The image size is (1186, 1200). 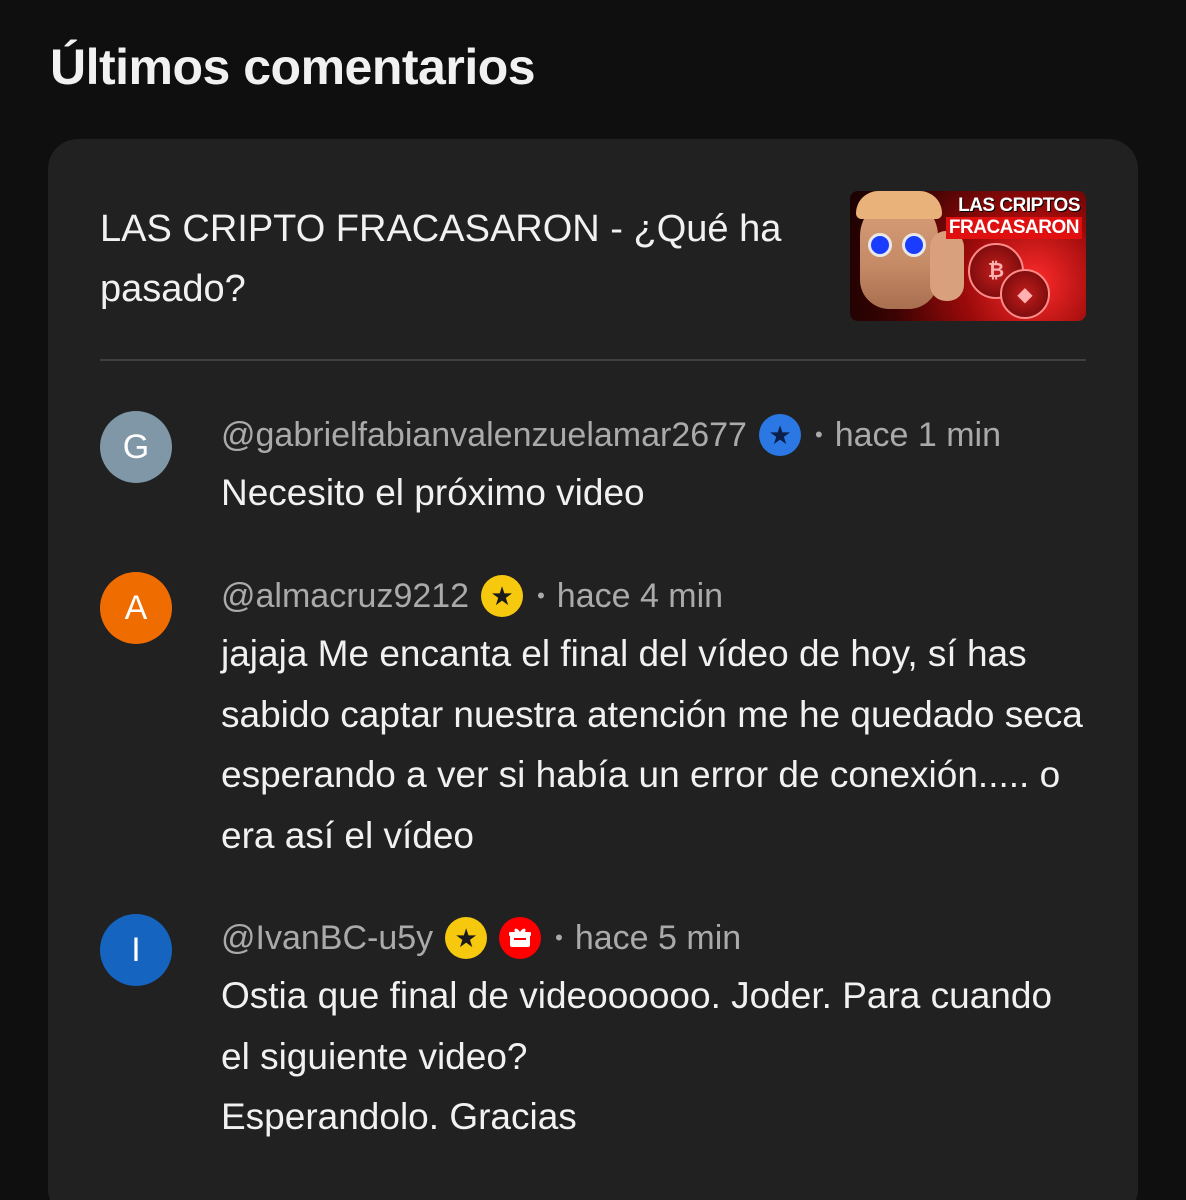 I want to click on comment-time: hace 5 min, so click(x=658, y=937).